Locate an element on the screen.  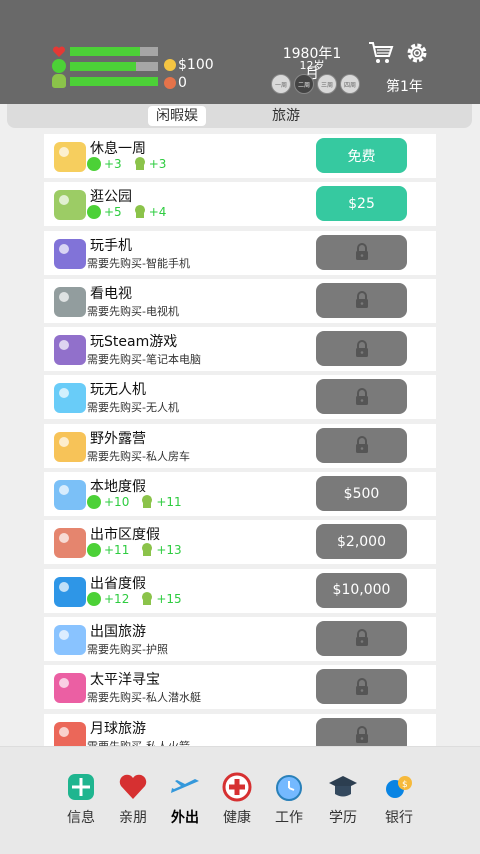
item-title: 休息一周 is located at coordinates (118, 149).